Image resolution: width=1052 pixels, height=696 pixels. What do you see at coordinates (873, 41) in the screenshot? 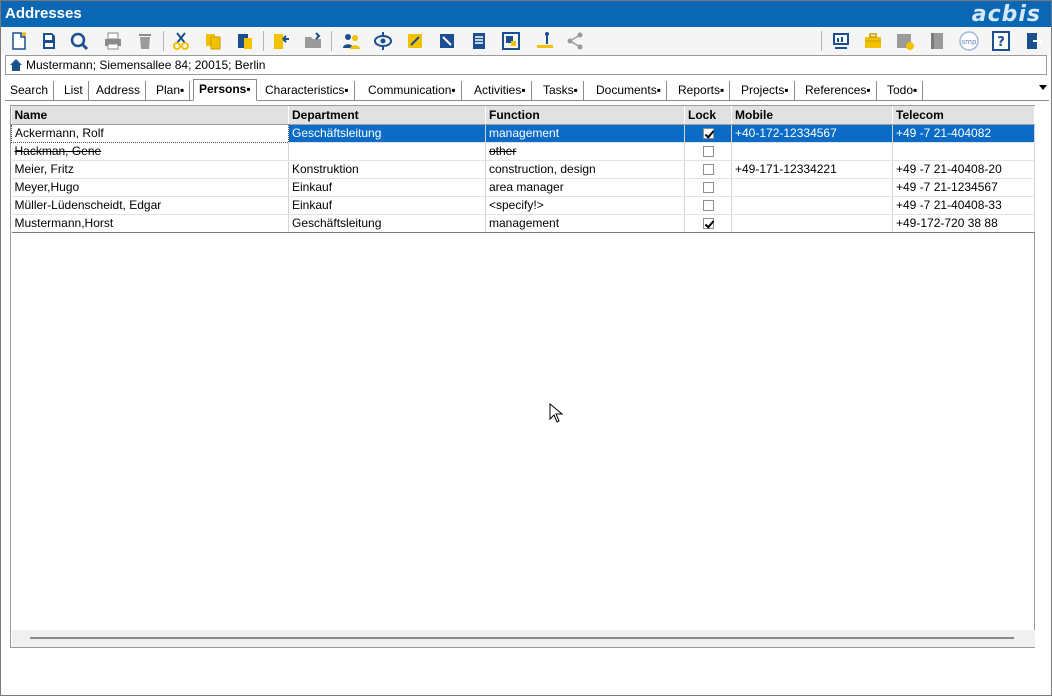
I see `briefcase-icon` at bounding box center [873, 41].